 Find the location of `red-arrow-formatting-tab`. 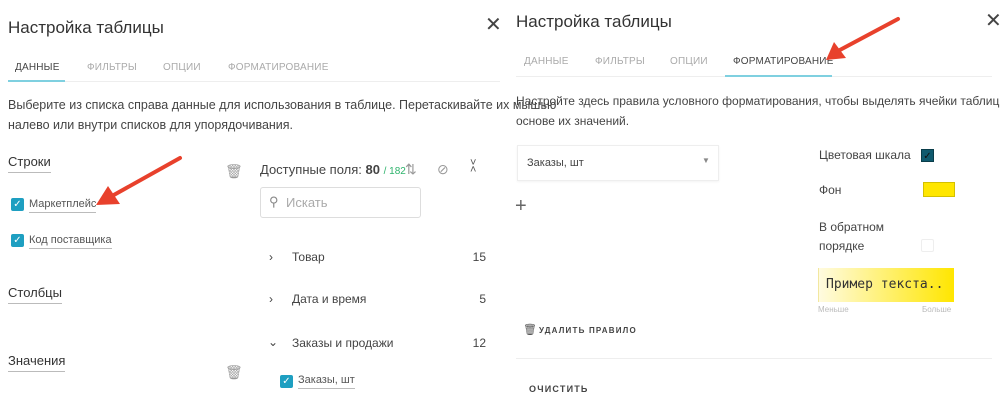

red-arrow-formatting-tab is located at coordinates (863, 38).